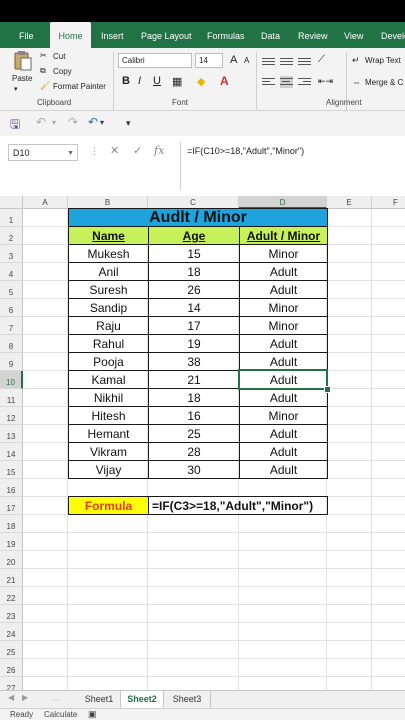 This screenshot has height=720, width=405. Describe the element at coordinates (11, 434) in the screenshot. I see `row-header-13: 13` at that location.